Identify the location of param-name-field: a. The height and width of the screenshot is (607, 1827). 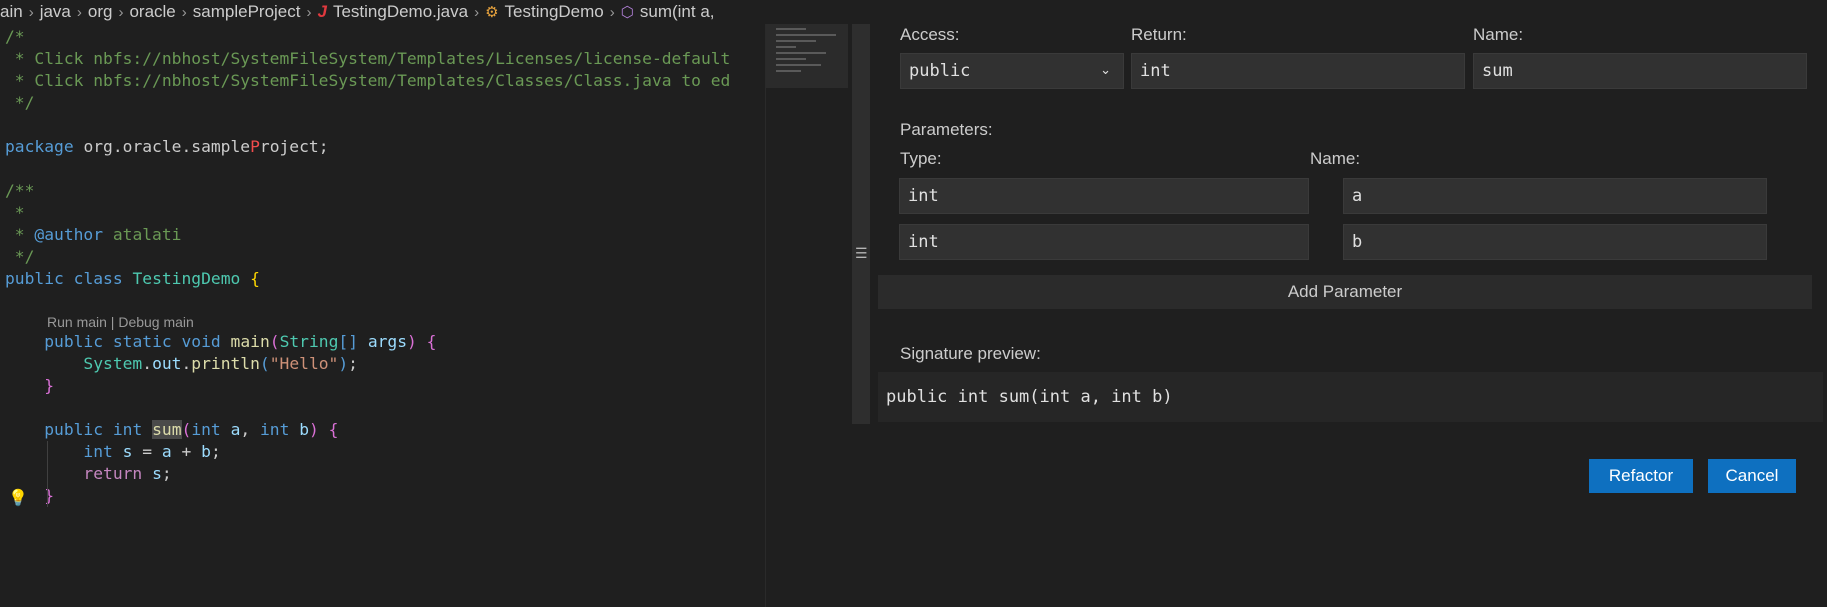
(1555, 196).